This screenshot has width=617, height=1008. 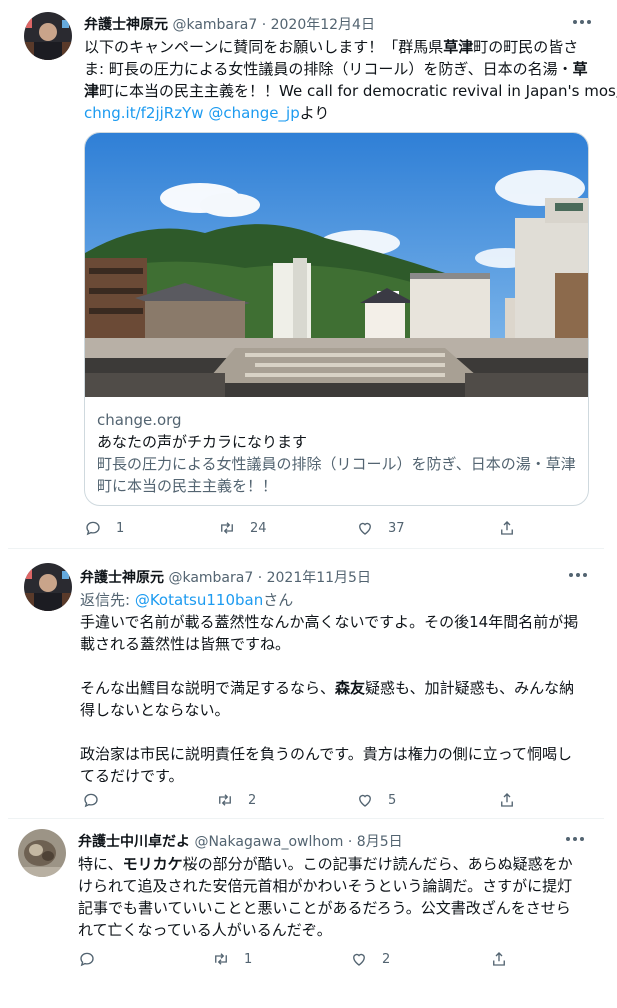 I want to click on retweet-count: 24, so click(x=258, y=528).